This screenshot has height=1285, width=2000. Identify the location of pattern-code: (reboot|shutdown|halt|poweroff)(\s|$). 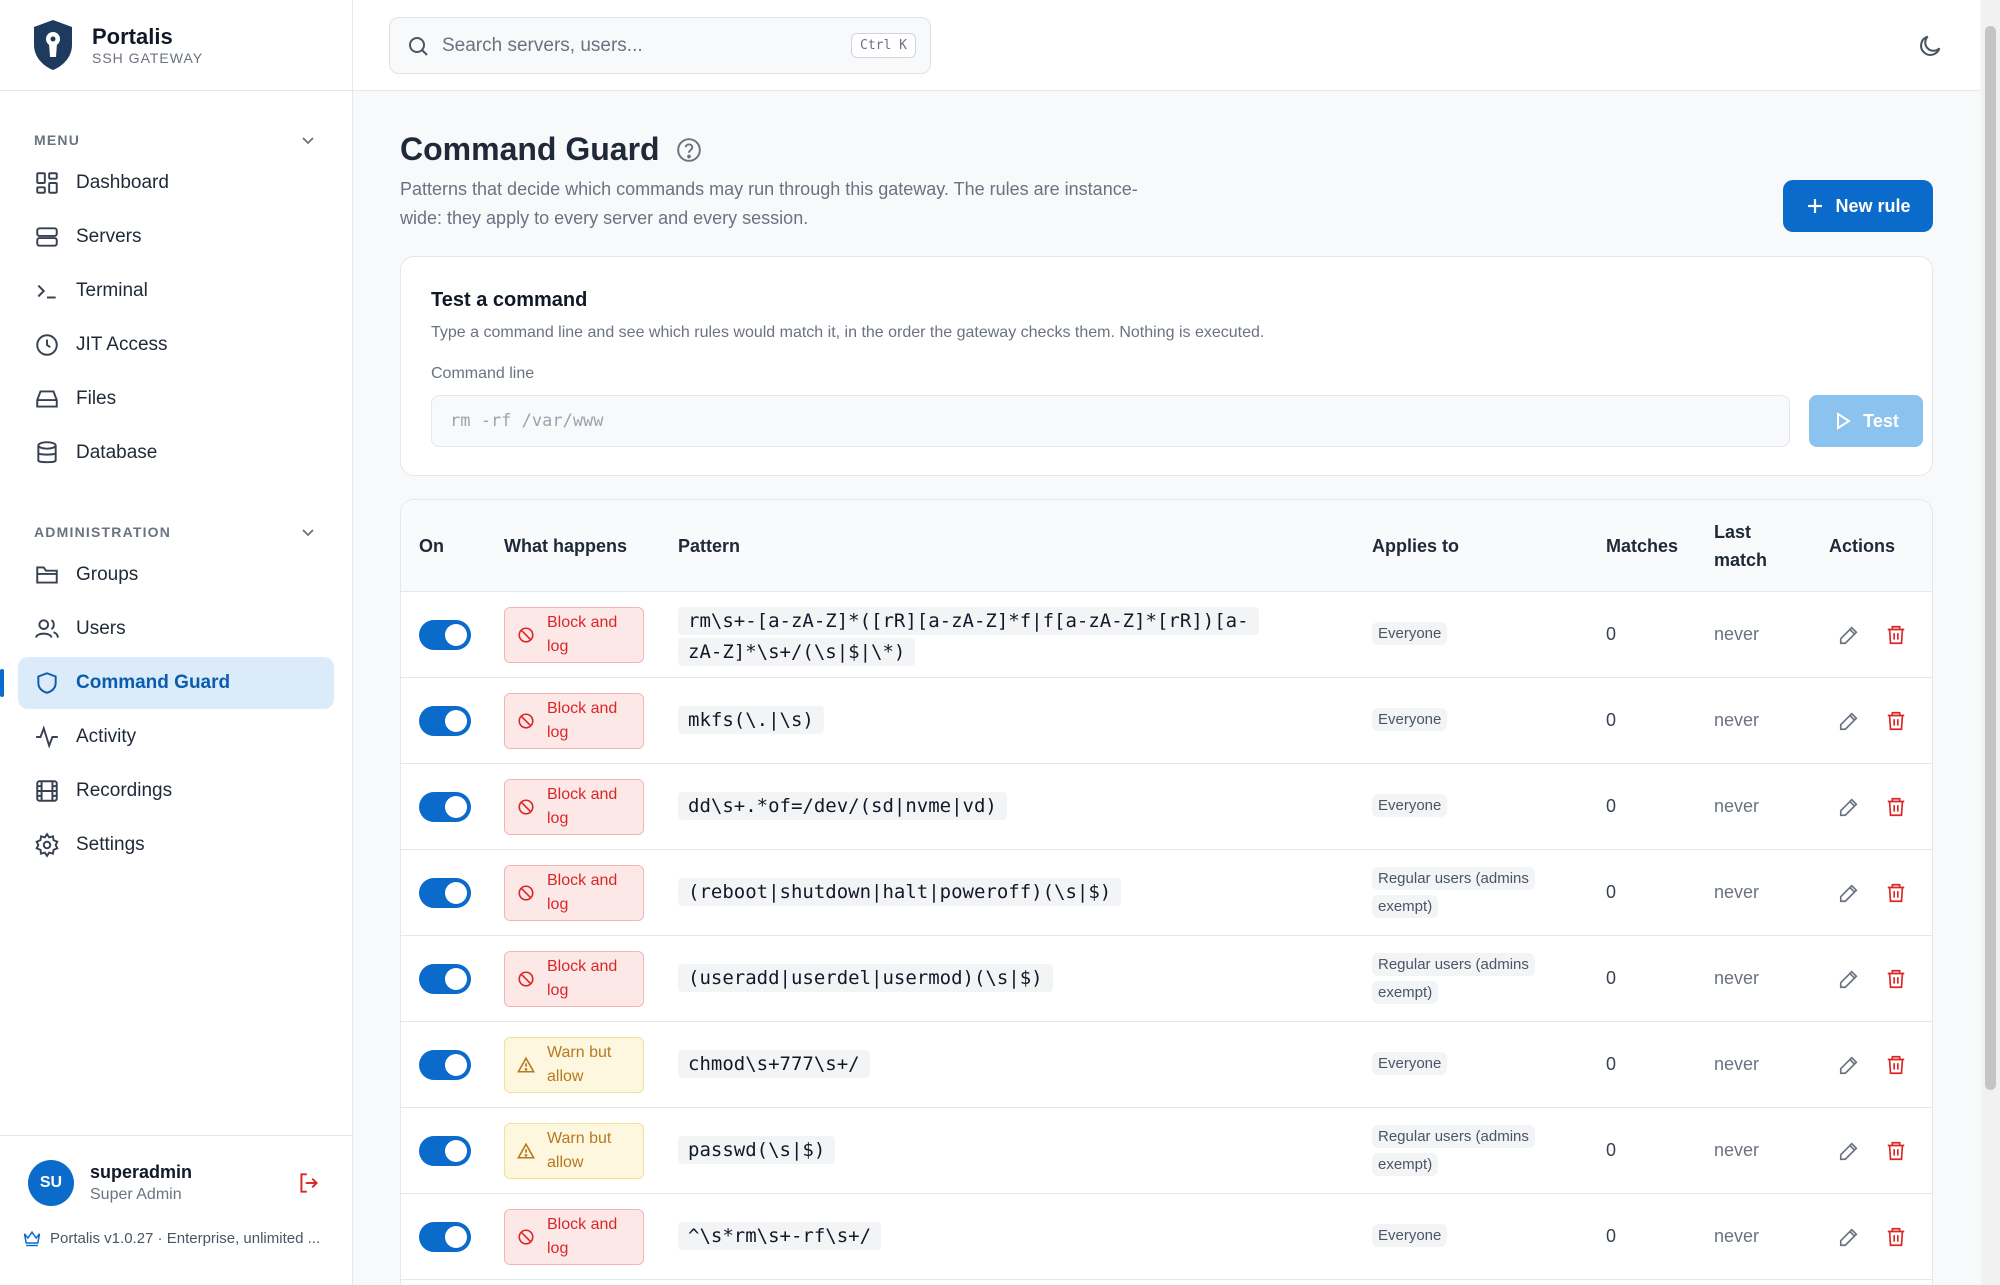
(900, 892).